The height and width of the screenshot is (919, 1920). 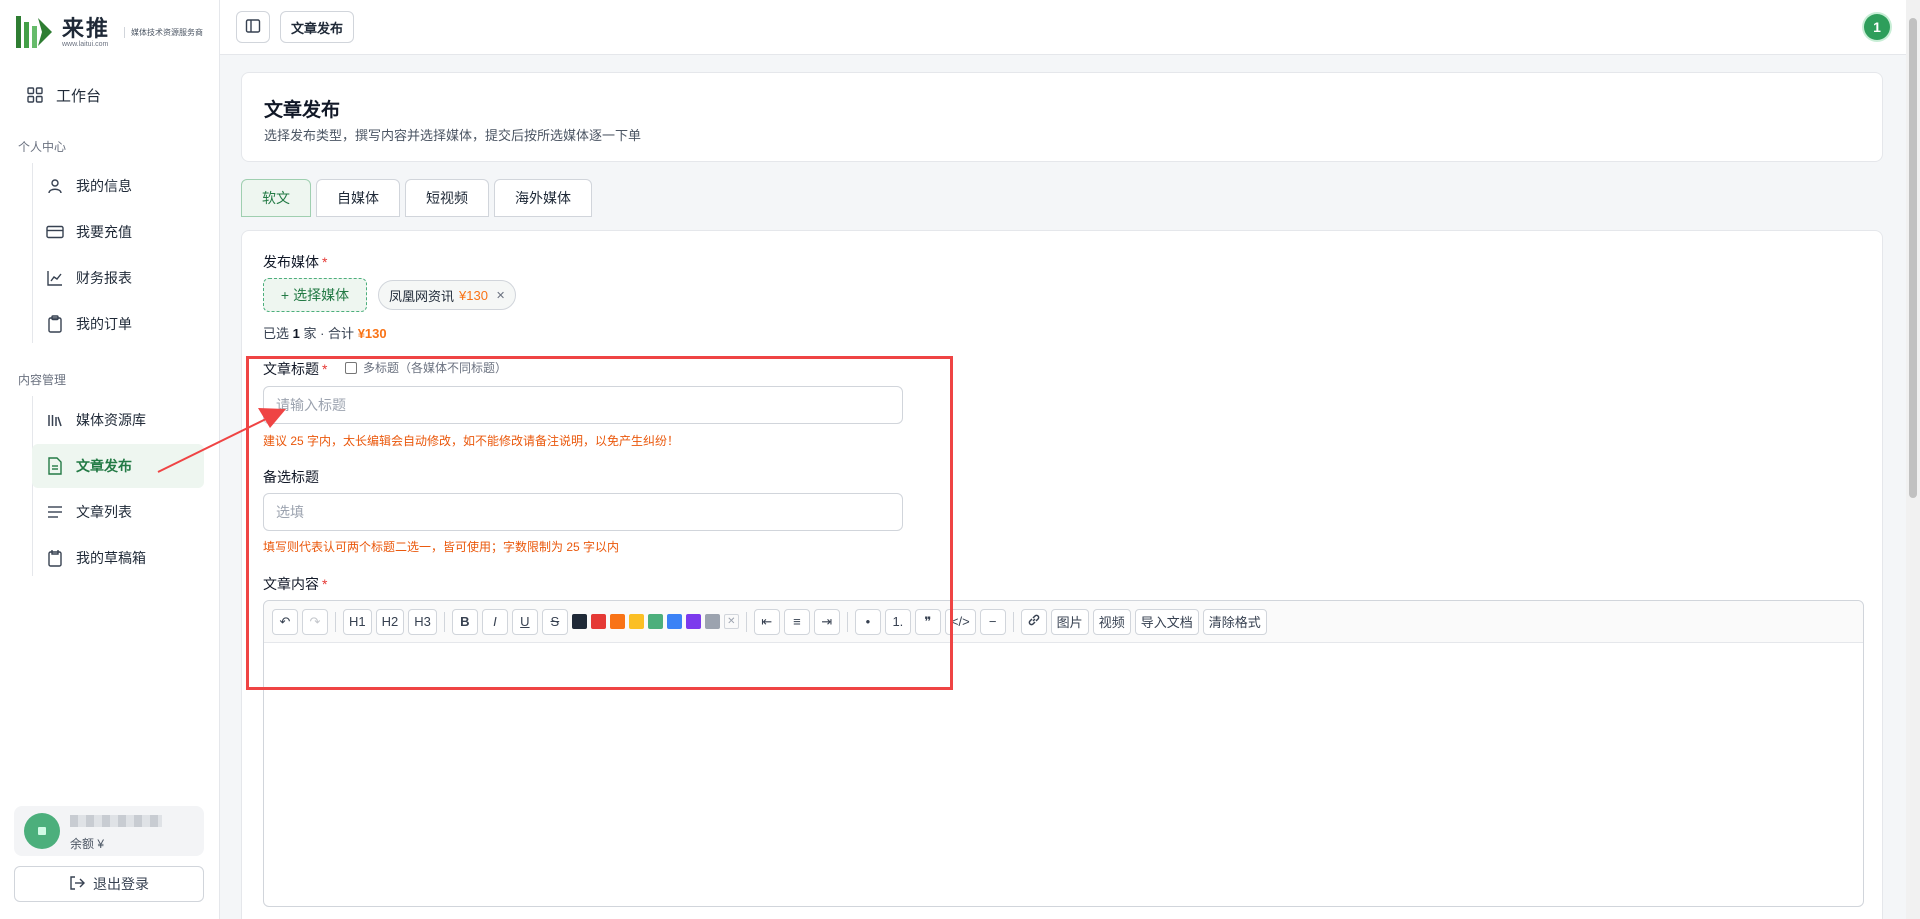 I want to click on sidebar-item-label: 我要充值, so click(x=104, y=232).